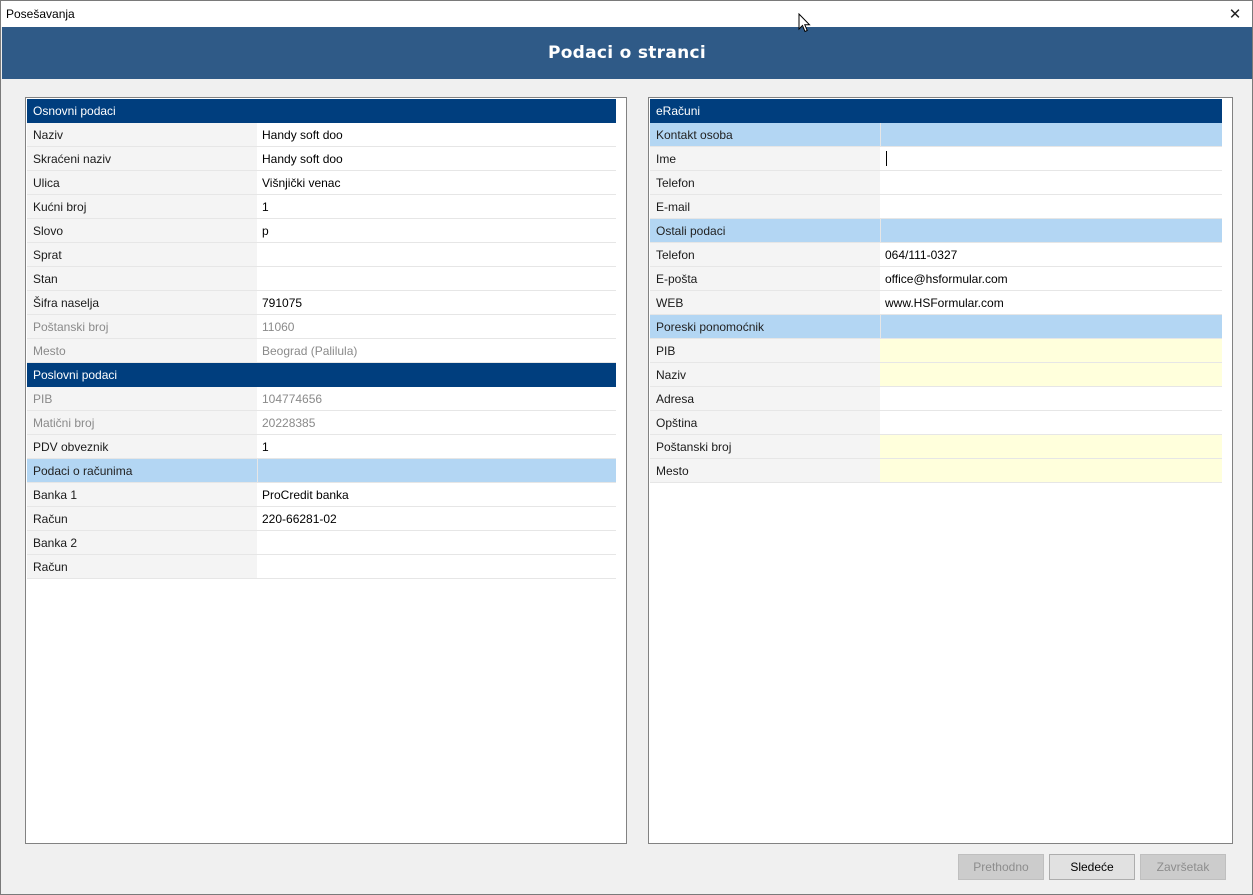 The width and height of the screenshot is (1253, 895). Describe the element at coordinates (142, 254) in the screenshot. I see `field-label: Sprat` at that location.